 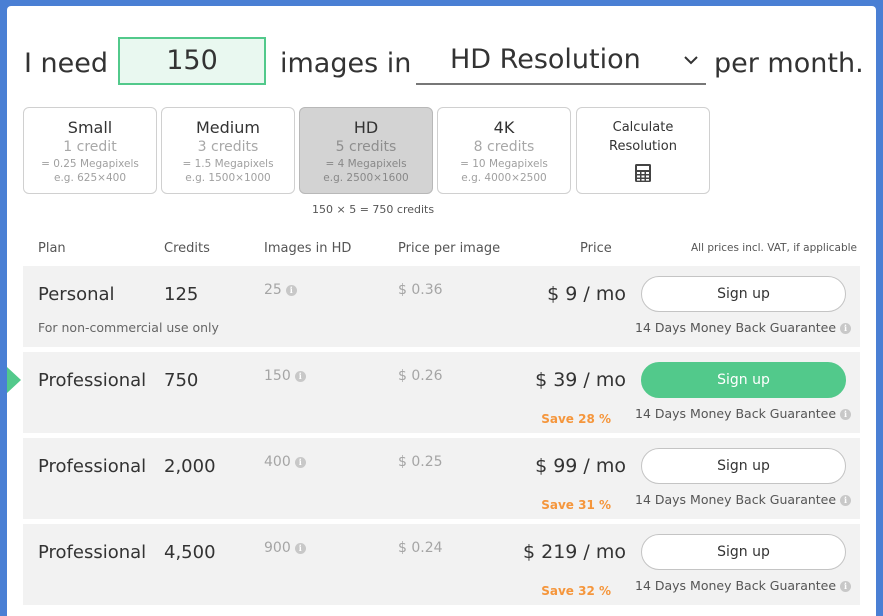 I want to click on plan-savings-badge: Save 31 %, so click(x=576, y=505).